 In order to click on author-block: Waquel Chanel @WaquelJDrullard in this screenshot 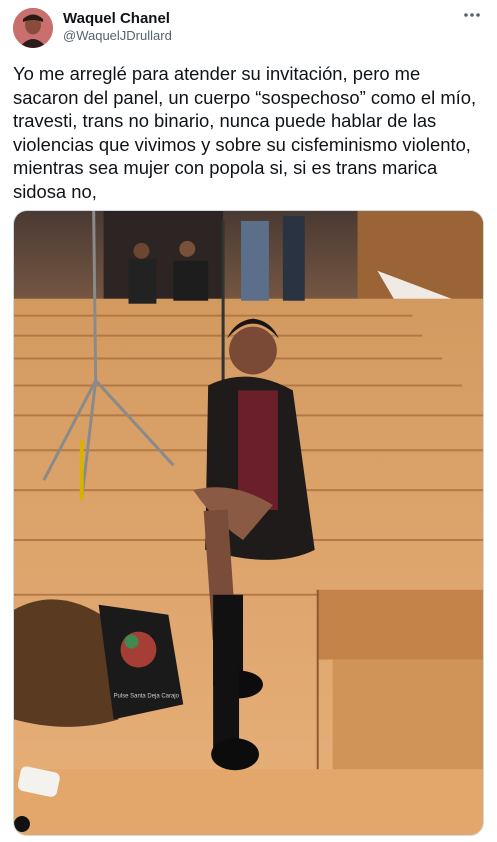, I will do `click(117, 27)`.